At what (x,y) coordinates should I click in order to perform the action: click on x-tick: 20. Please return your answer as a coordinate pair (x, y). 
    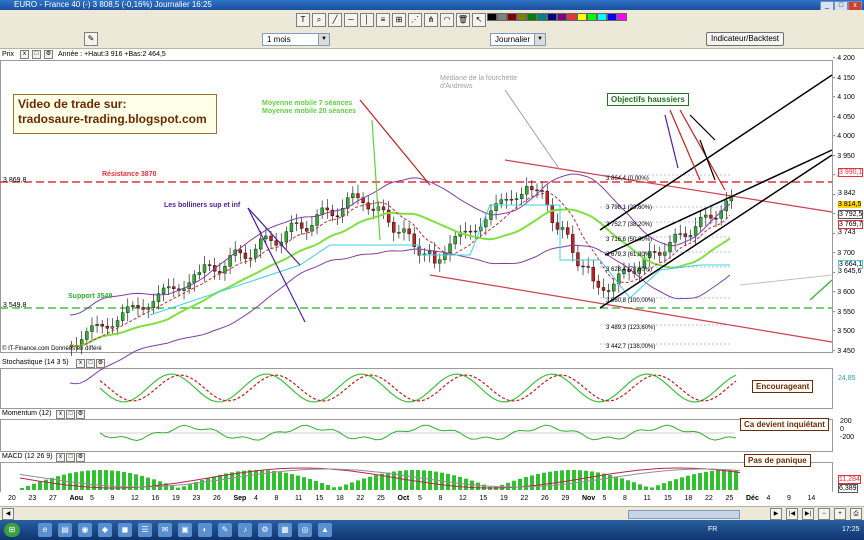
    Looking at the image, I should click on (12, 498).